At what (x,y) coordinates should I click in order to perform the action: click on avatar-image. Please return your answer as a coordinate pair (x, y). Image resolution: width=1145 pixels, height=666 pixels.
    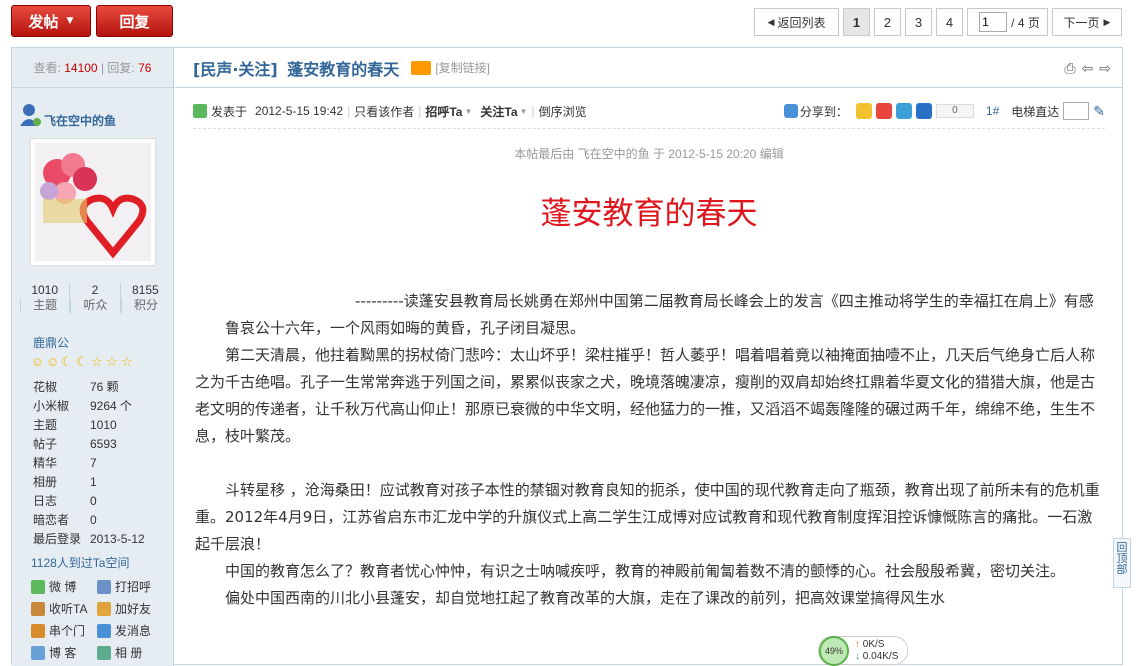
    Looking at the image, I should click on (93, 202).